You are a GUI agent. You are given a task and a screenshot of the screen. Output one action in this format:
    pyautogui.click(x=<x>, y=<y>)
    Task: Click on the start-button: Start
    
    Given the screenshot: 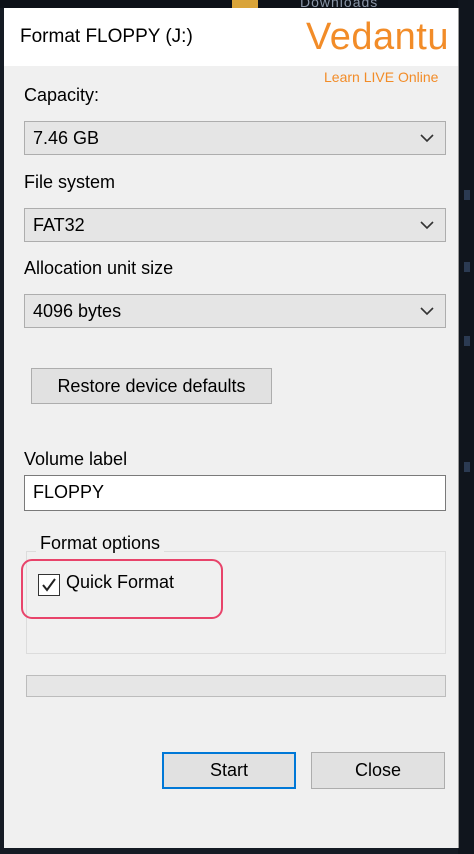 What is the action you would take?
    pyautogui.click(x=229, y=770)
    